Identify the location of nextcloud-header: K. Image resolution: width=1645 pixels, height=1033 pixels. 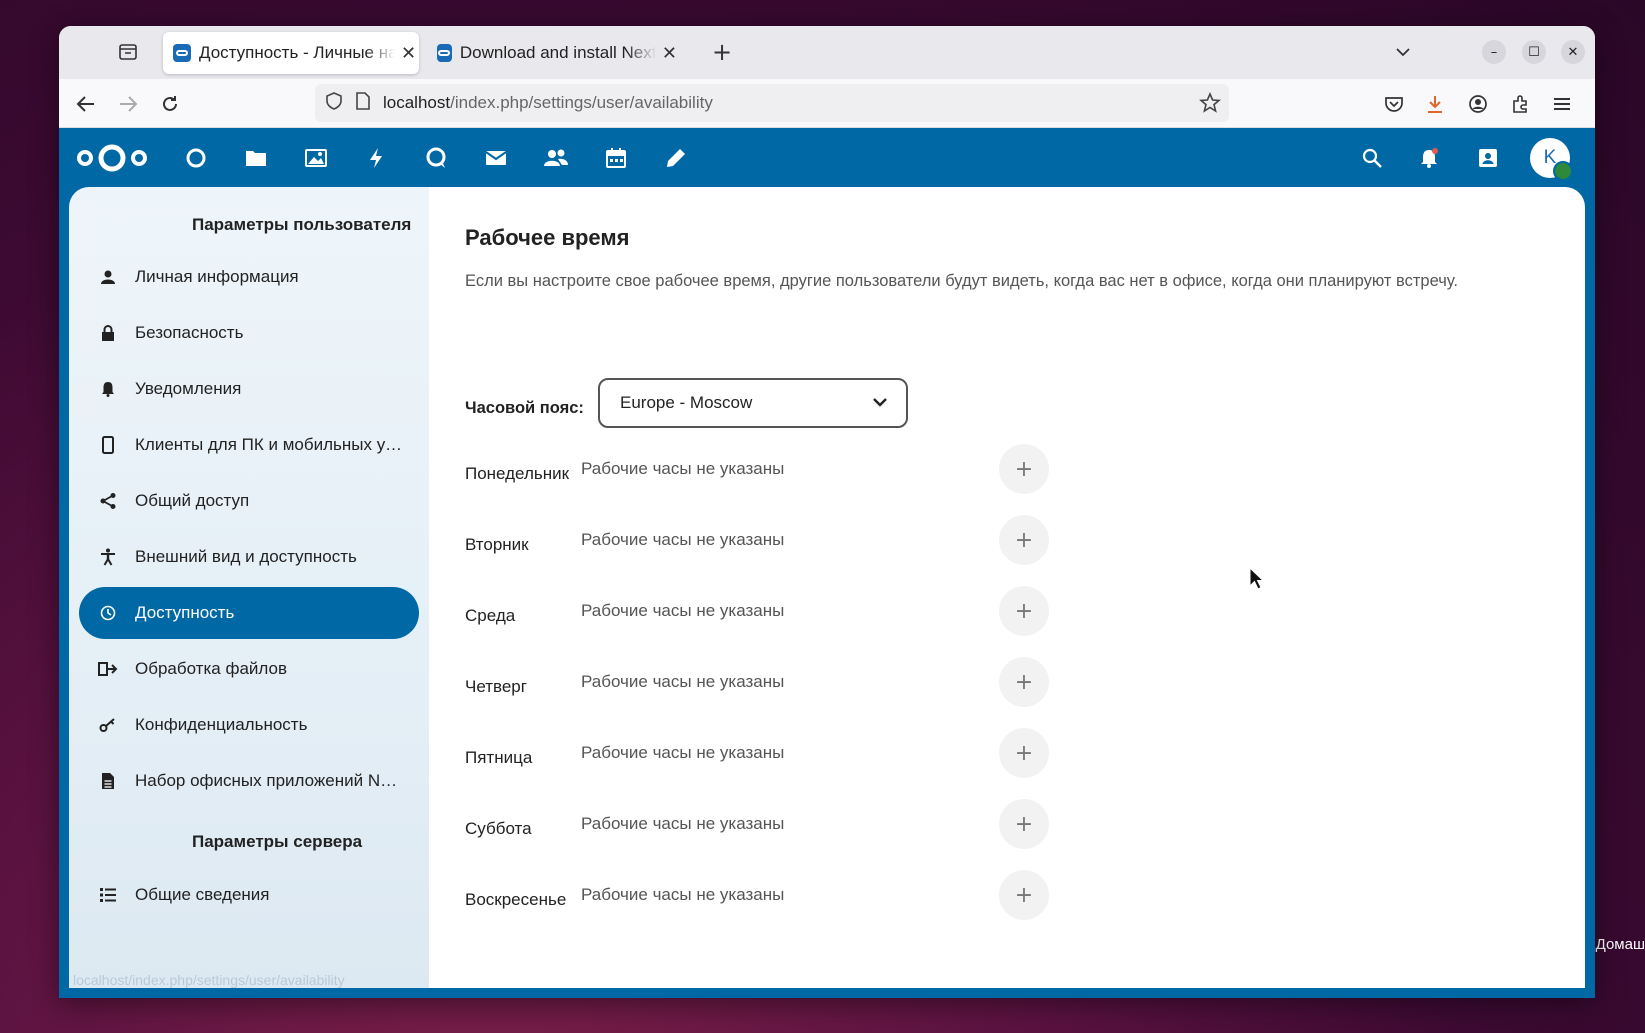
(827, 158).